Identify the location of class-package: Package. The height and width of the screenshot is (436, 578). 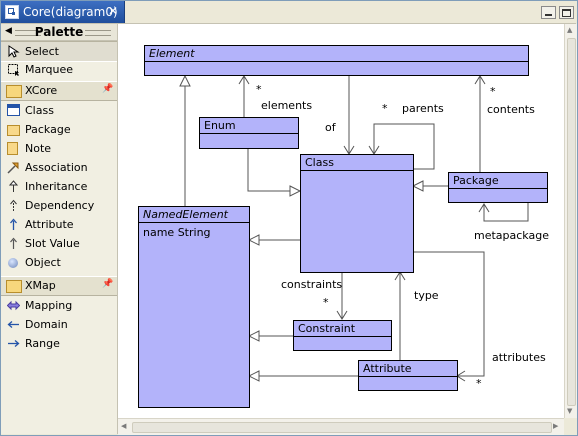
(498, 187).